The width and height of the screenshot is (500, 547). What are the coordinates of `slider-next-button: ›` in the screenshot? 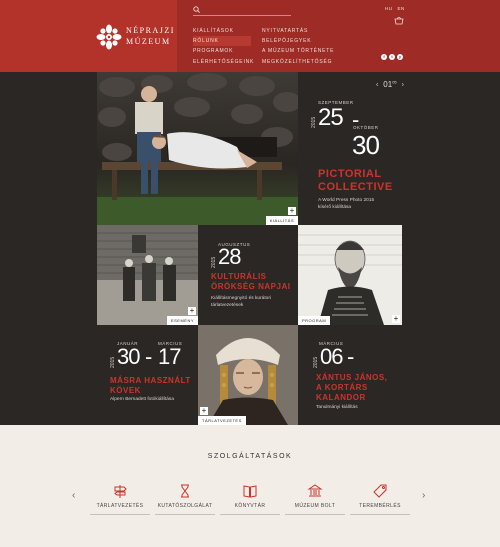 It's located at (403, 85).